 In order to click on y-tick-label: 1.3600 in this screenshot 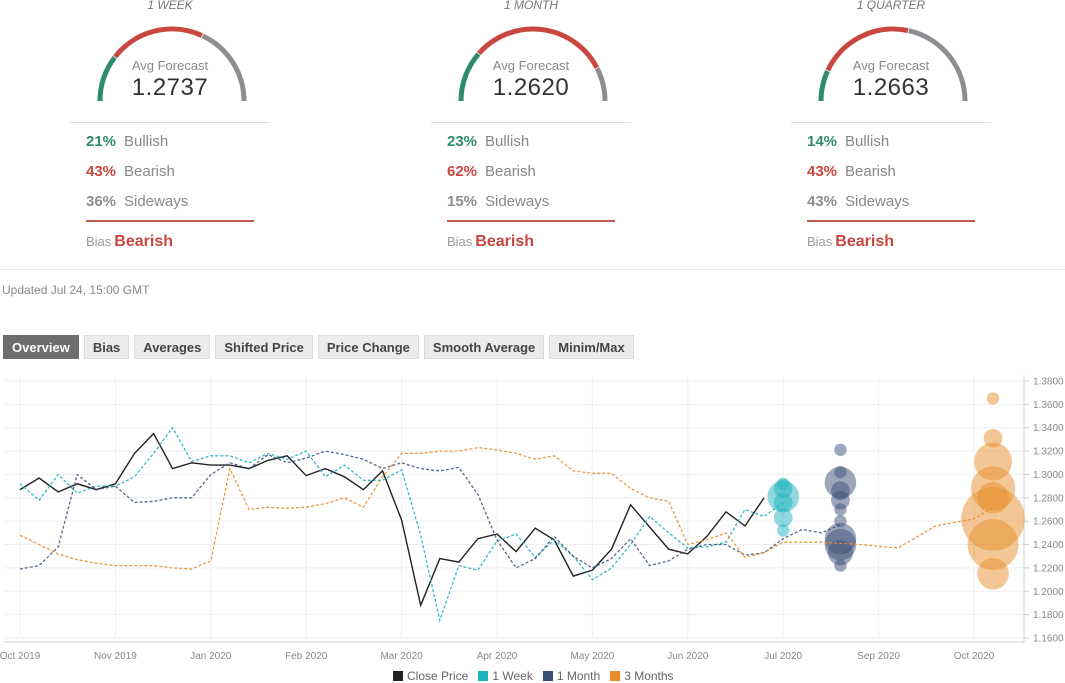, I will do `click(1048, 405)`.